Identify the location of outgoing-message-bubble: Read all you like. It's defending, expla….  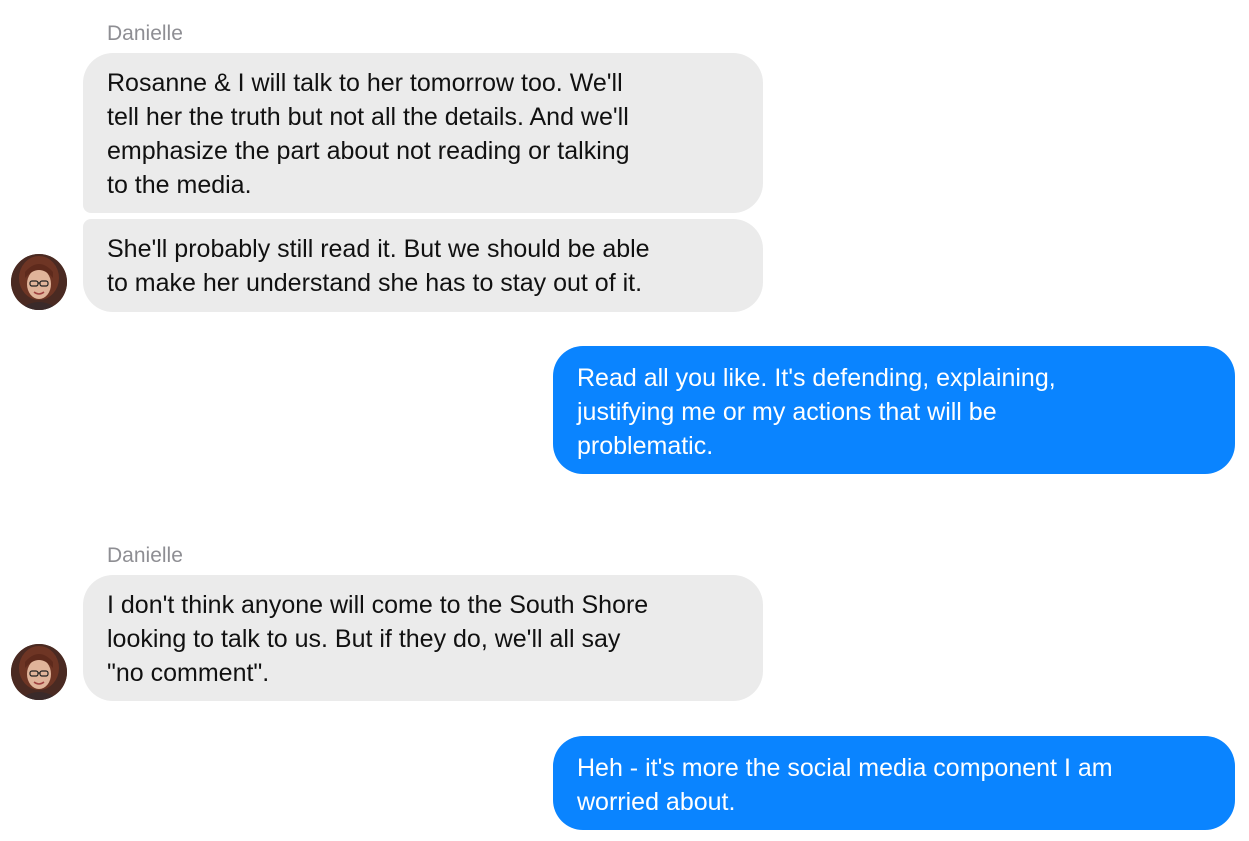
(894, 410).